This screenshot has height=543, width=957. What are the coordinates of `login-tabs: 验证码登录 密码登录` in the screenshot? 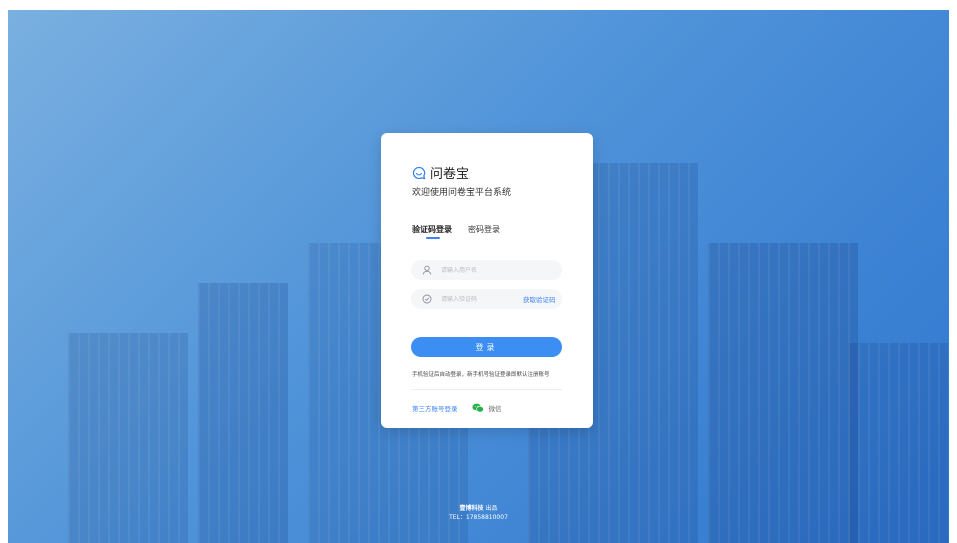 It's located at (456, 231).